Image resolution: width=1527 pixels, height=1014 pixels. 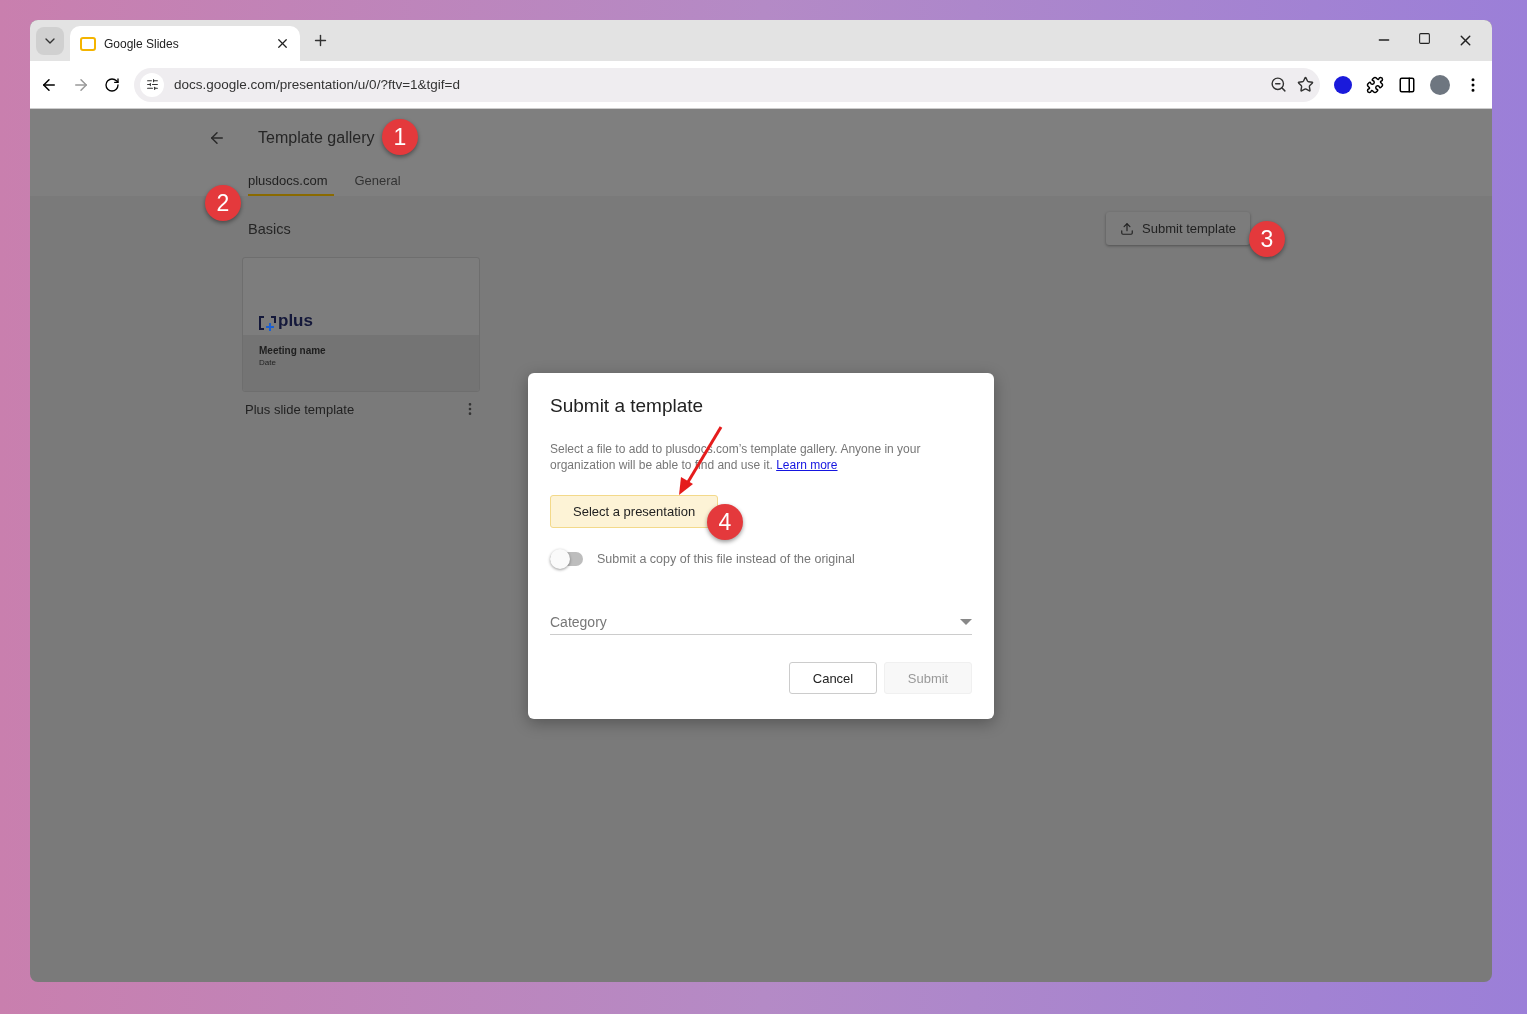 I want to click on toggle-label: Submit a copy of this file instead of the original, so click(x=726, y=559).